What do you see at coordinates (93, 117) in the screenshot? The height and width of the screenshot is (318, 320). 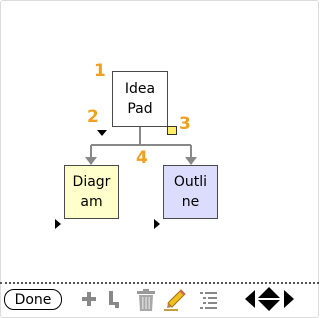 I see `callout-2: 2` at bounding box center [93, 117].